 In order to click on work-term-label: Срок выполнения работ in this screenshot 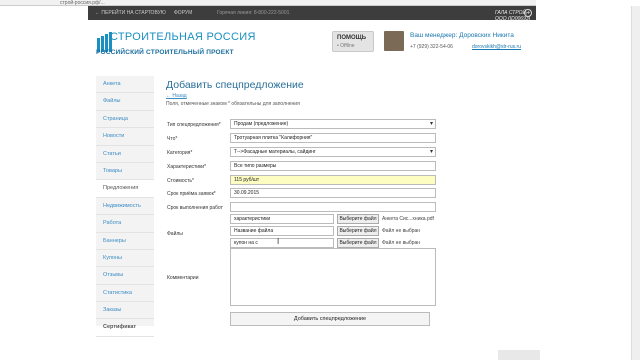, I will do `click(195, 208)`.